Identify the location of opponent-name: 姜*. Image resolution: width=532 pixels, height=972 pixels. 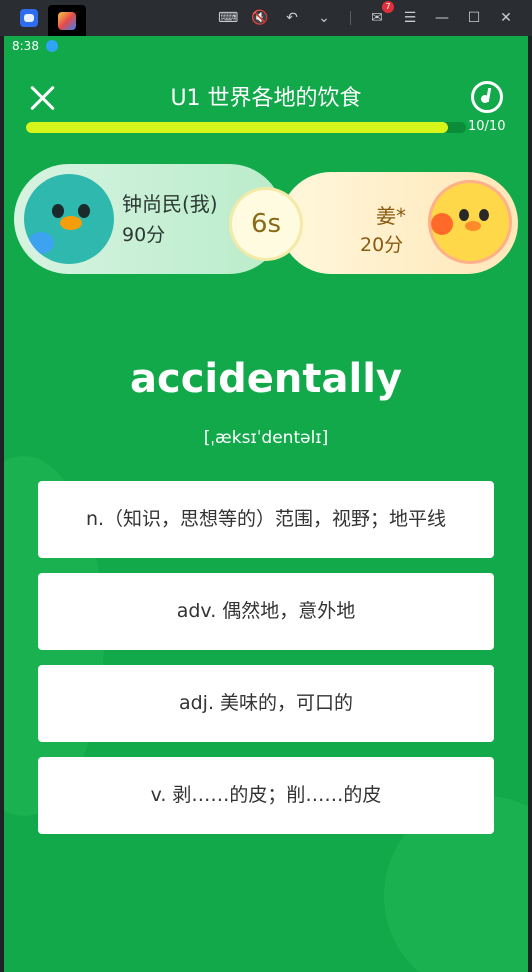
(391, 216).